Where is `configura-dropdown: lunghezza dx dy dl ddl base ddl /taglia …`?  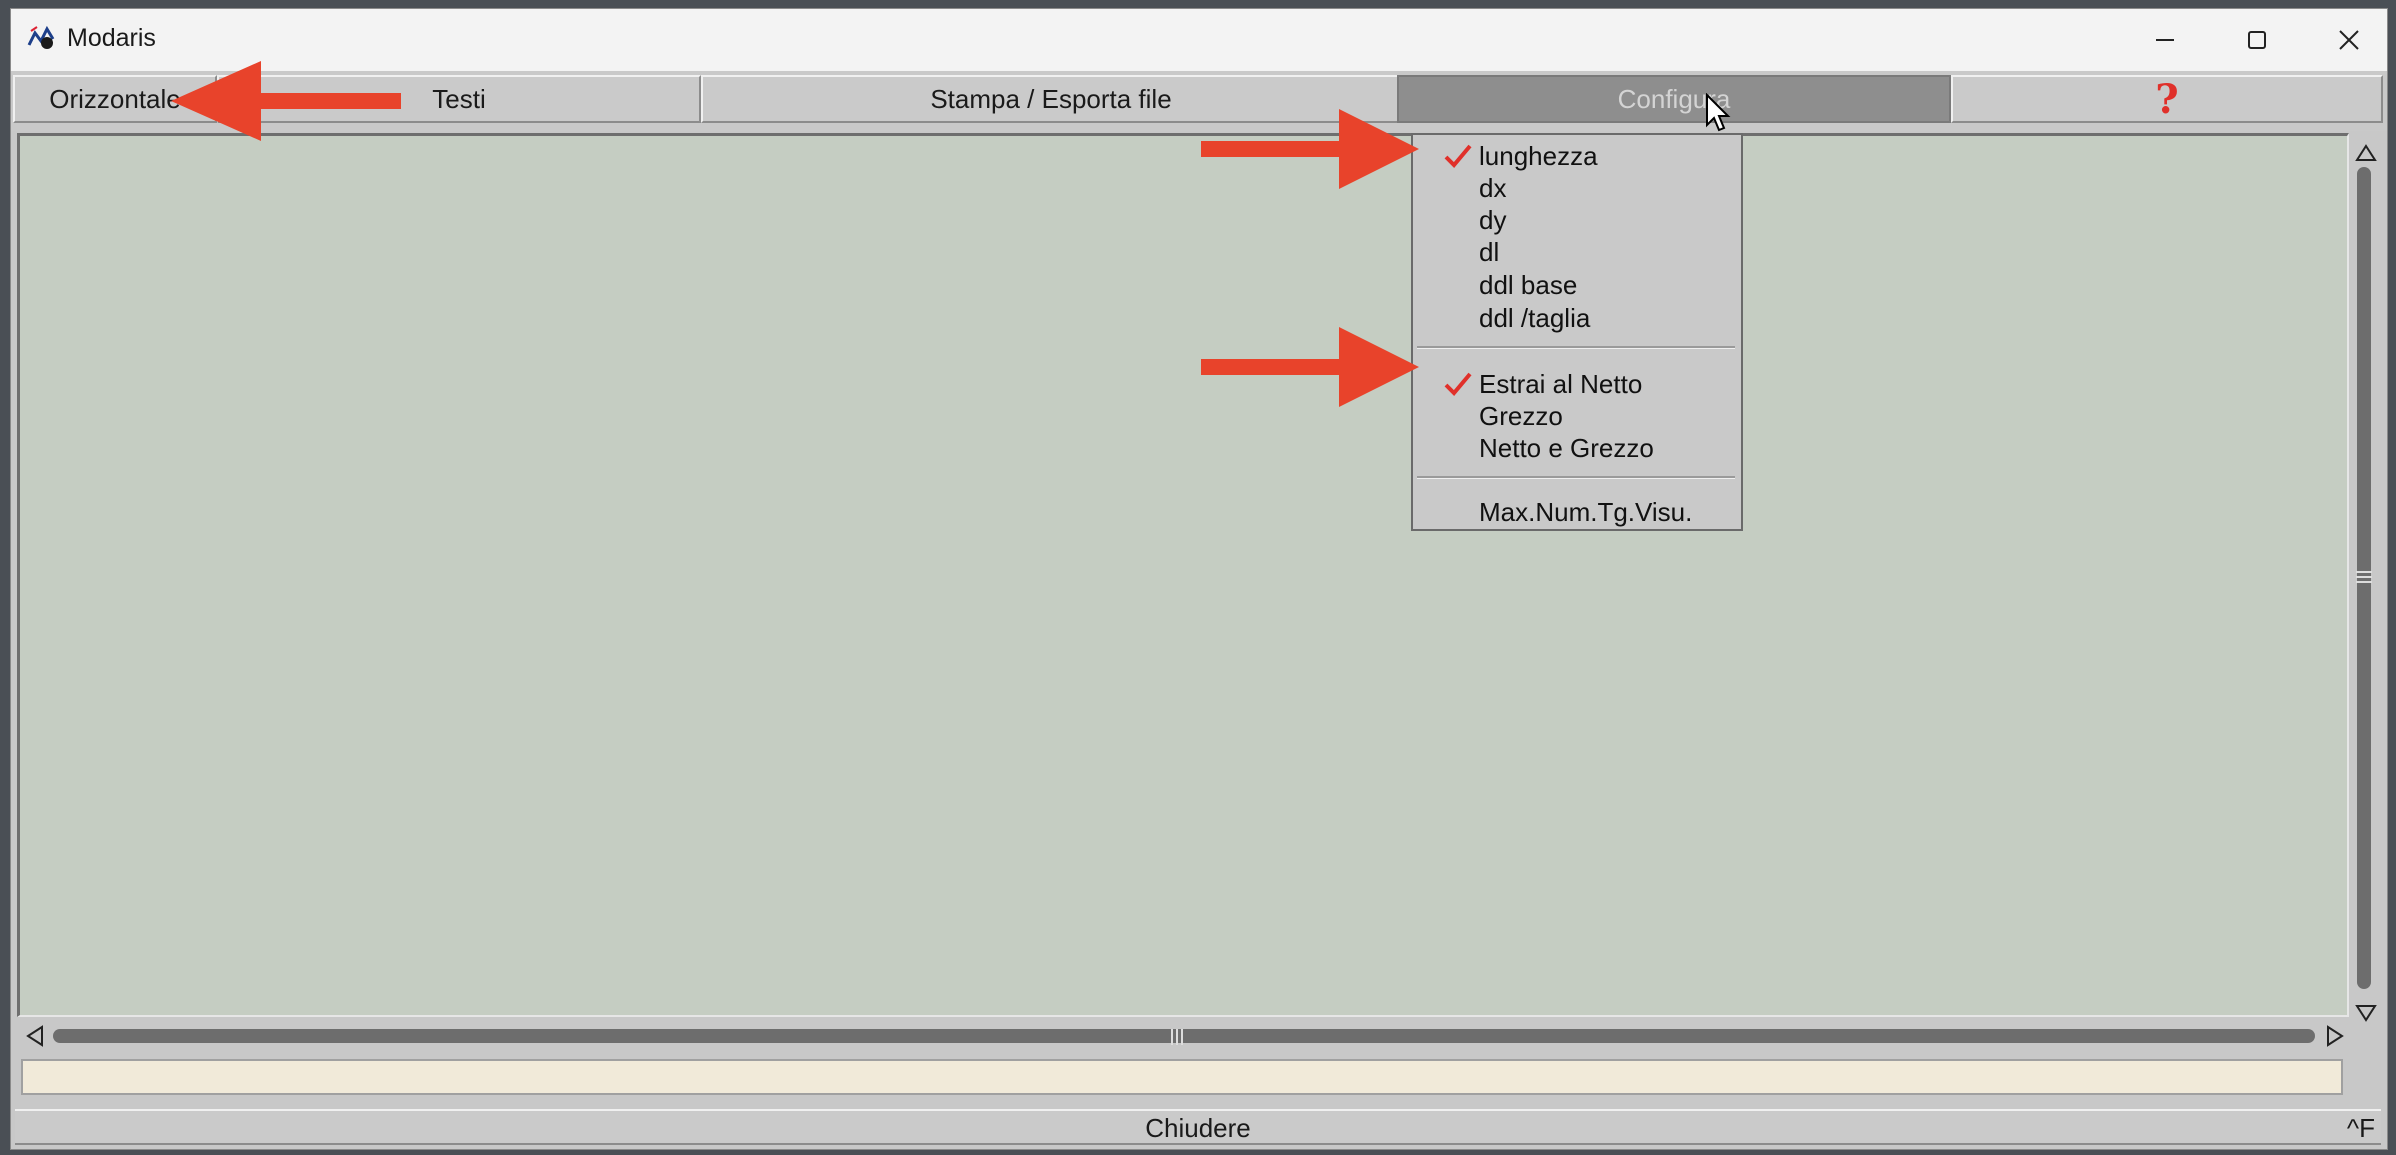
configura-dropdown: lunghezza dx dy dl ddl base ddl /taglia … is located at coordinates (1577, 332).